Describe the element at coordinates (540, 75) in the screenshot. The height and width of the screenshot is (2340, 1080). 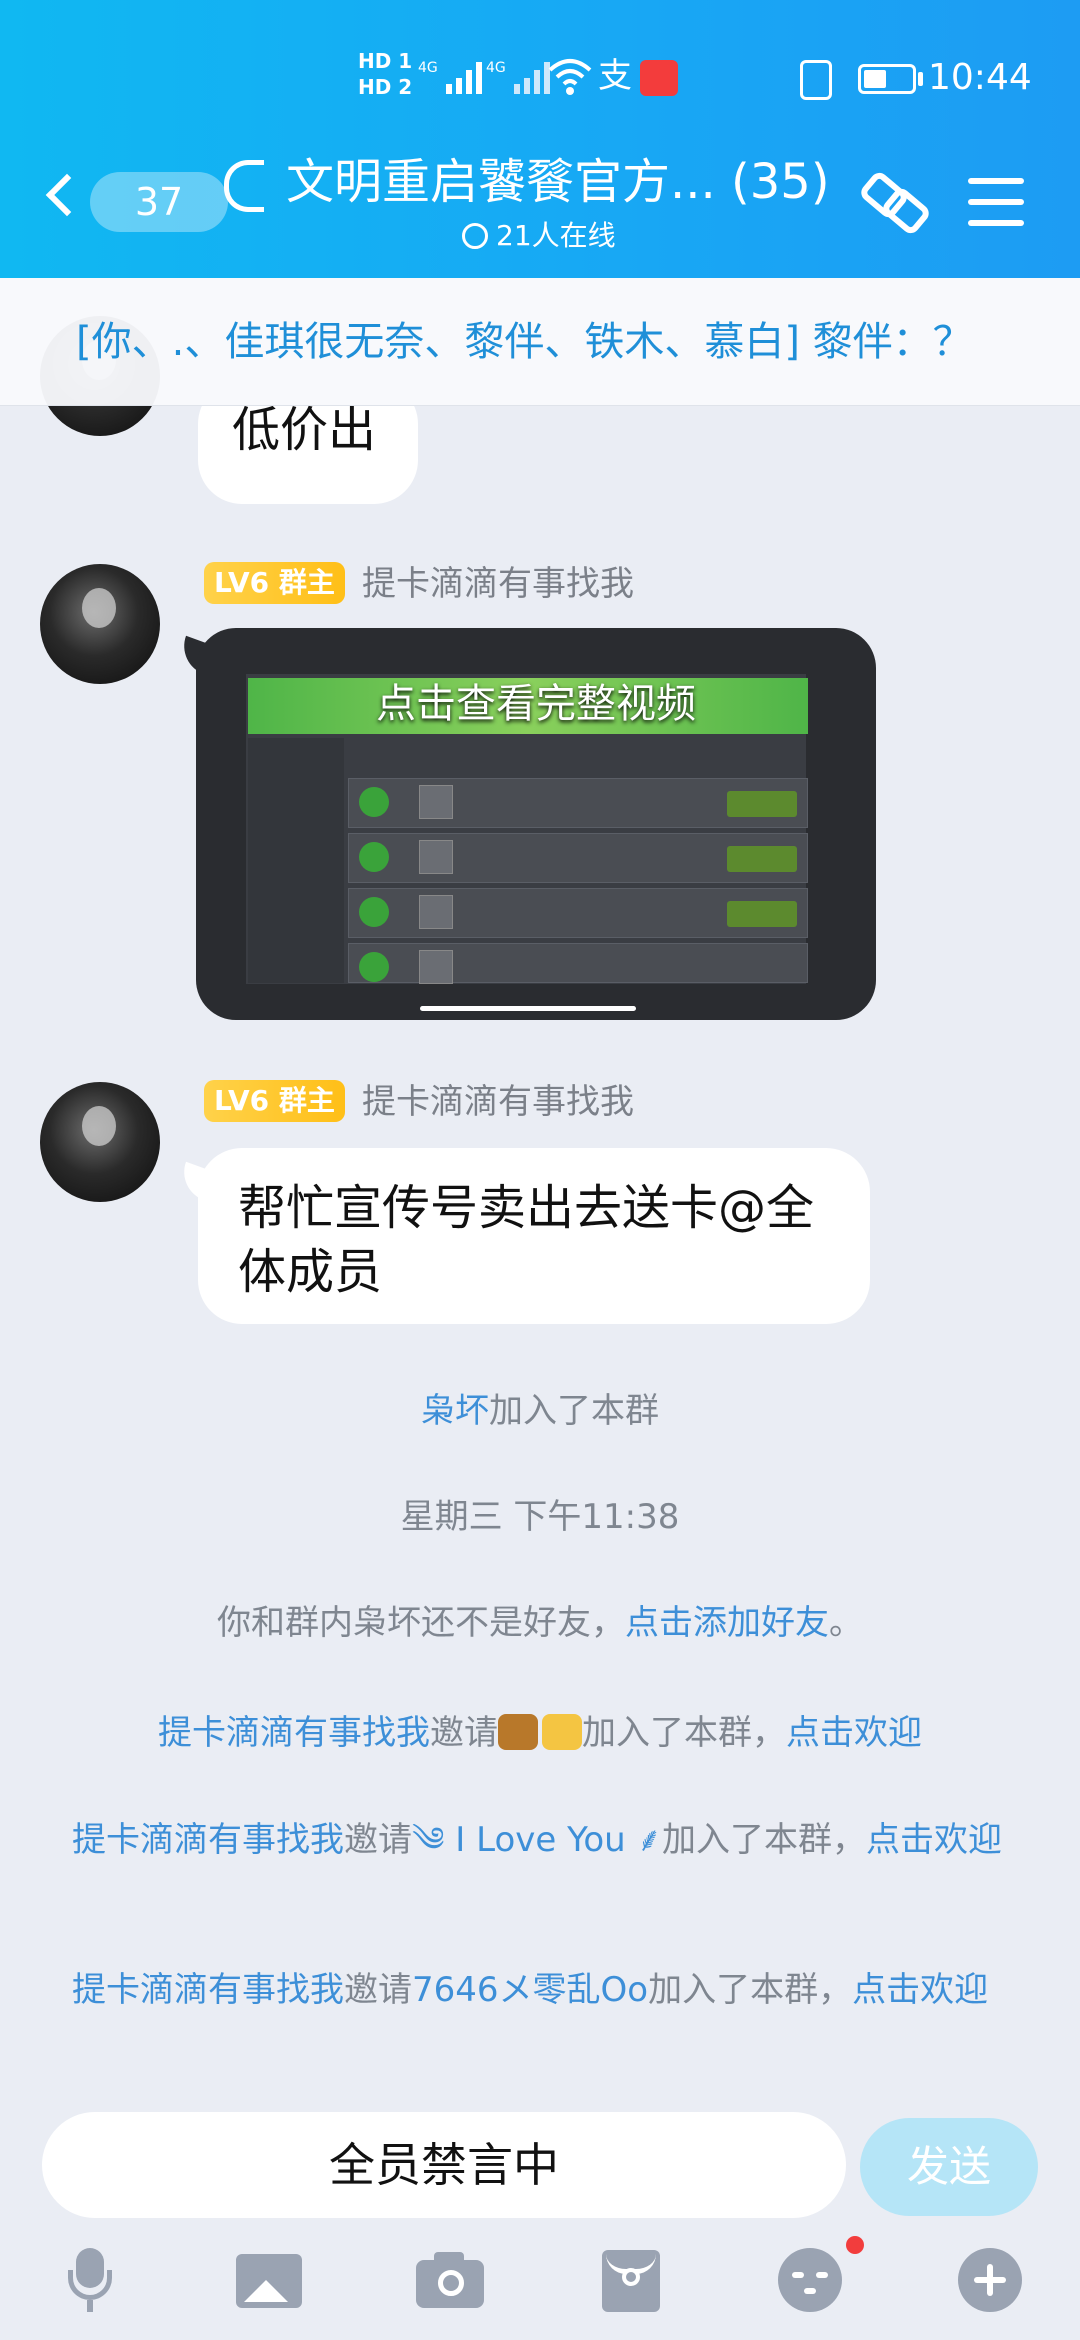
I see `status-bar: HD 1 HD 2 4G 4G 支 10:44` at that location.